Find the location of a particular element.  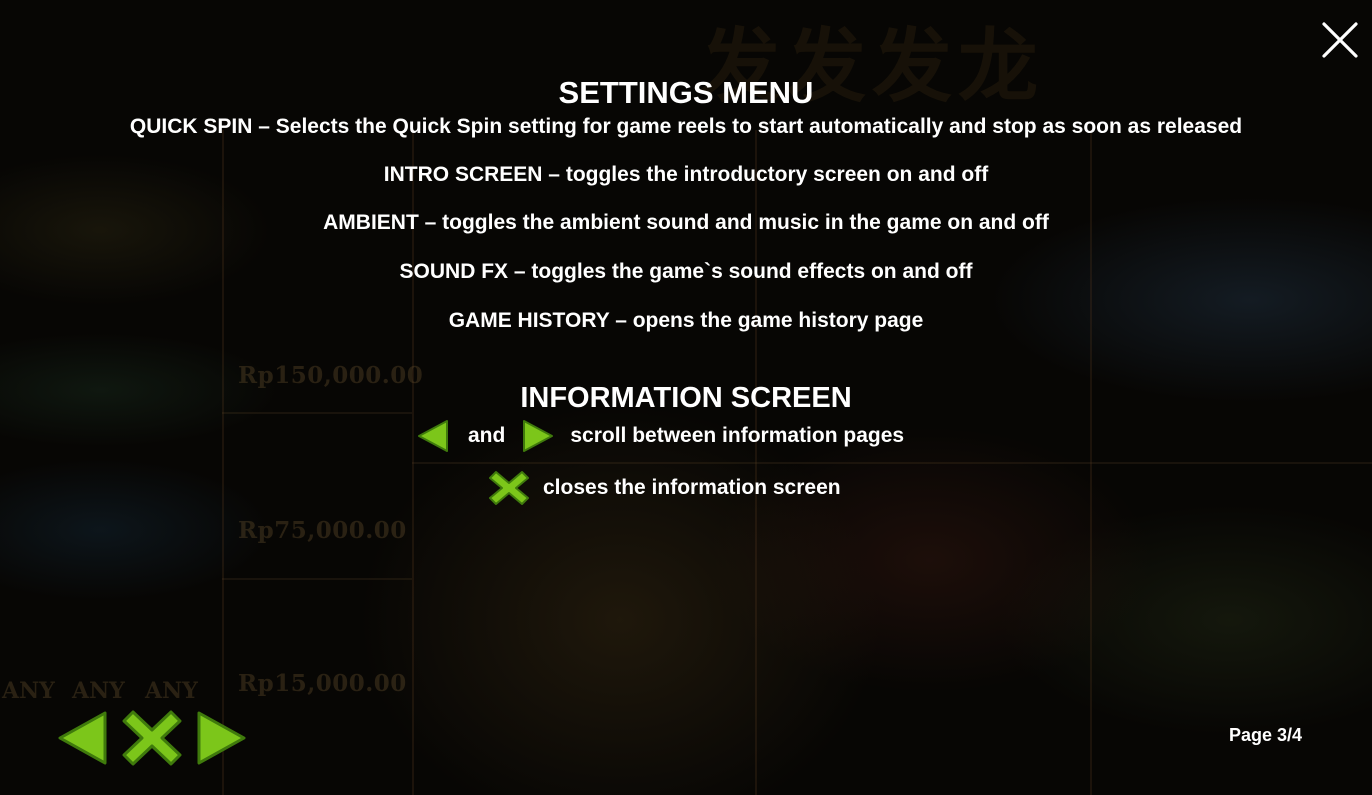

close-text: closes the information screen is located at coordinates (692, 487).